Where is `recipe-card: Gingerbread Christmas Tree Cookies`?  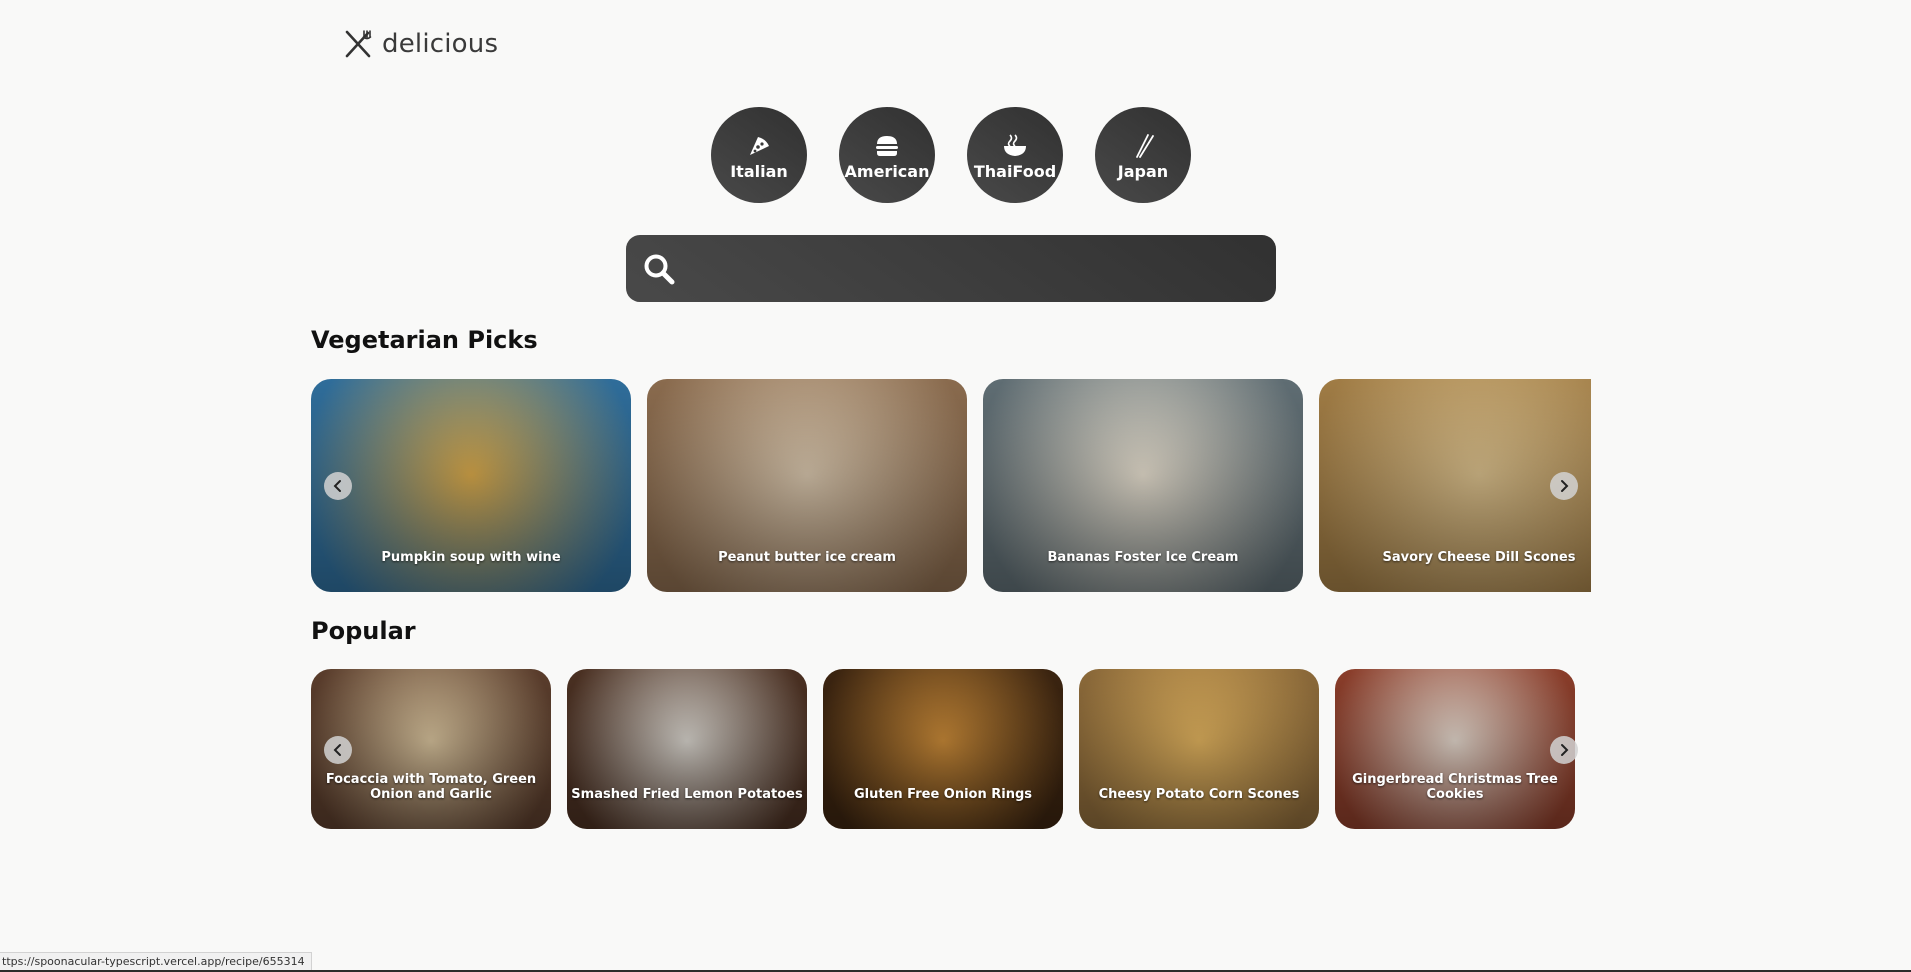 recipe-card: Gingerbread Christmas Tree Cookies is located at coordinates (1455, 749).